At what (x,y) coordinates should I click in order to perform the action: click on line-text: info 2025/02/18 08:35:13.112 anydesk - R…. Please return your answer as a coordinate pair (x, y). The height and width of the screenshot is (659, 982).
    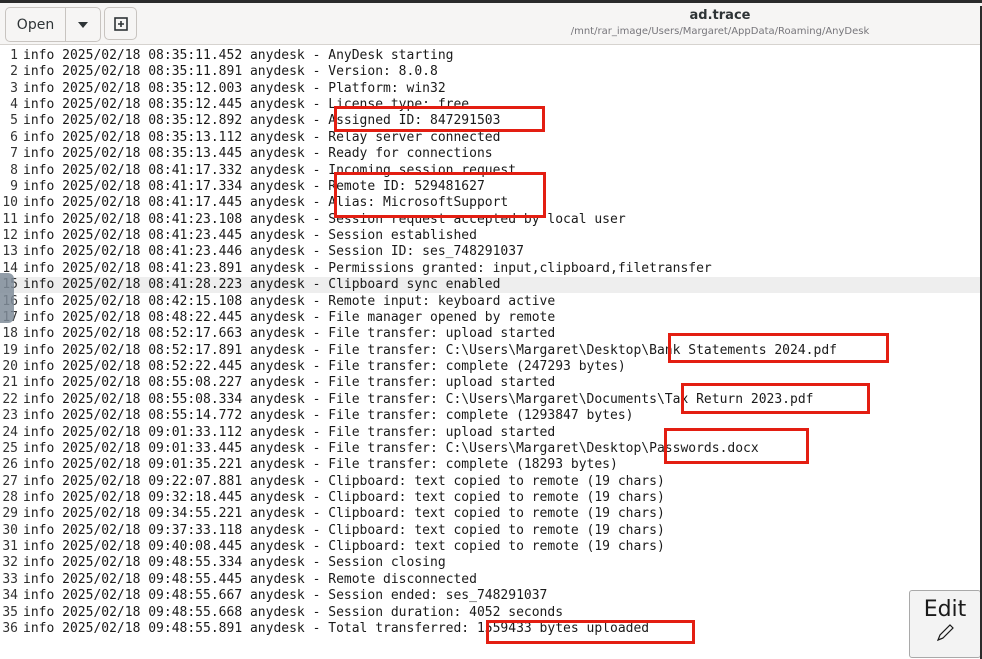
    Looking at the image, I should click on (262, 137).